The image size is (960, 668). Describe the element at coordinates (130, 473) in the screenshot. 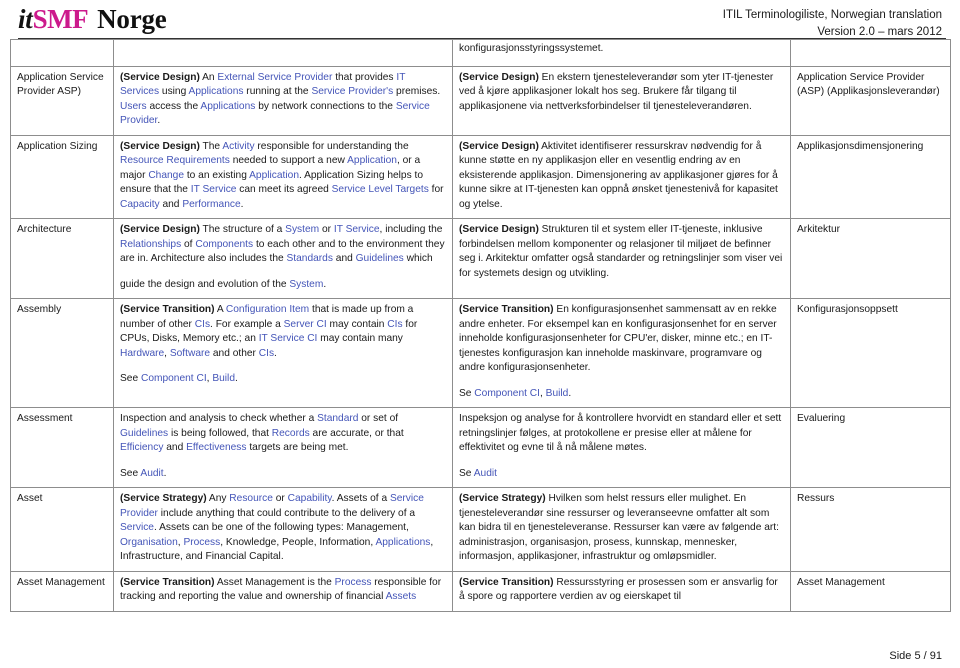

I see `definition-text: See` at that location.